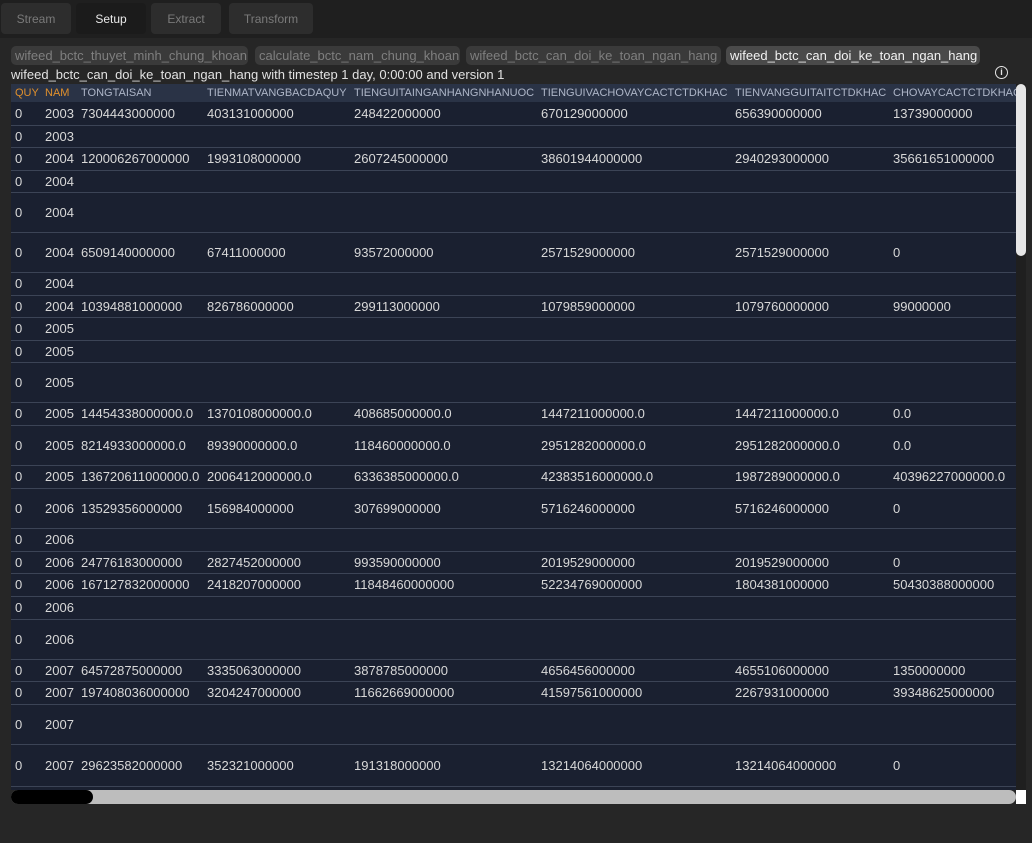 The height and width of the screenshot is (843, 1032). What do you see at coordinates (443, 306) in the screenshot?
I see `table-cell: 299113000000` at bounding box center [443, 306].